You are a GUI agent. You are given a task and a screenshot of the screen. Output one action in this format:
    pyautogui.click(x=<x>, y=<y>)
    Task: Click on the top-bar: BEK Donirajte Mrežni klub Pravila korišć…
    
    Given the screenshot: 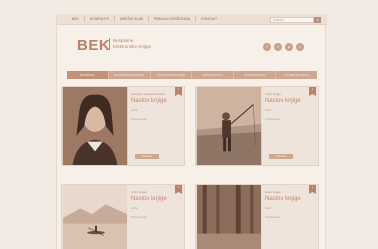 What is the action you would take?
    pyautogui.click(x=192, y=19)
    